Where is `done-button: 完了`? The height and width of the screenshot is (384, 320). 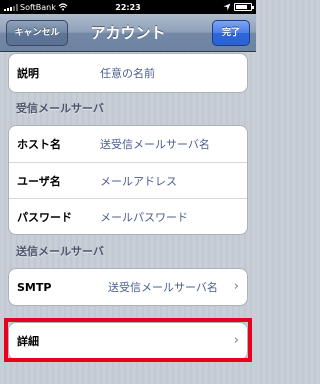
done-button: 完了 is located at coordinates (231, 33).